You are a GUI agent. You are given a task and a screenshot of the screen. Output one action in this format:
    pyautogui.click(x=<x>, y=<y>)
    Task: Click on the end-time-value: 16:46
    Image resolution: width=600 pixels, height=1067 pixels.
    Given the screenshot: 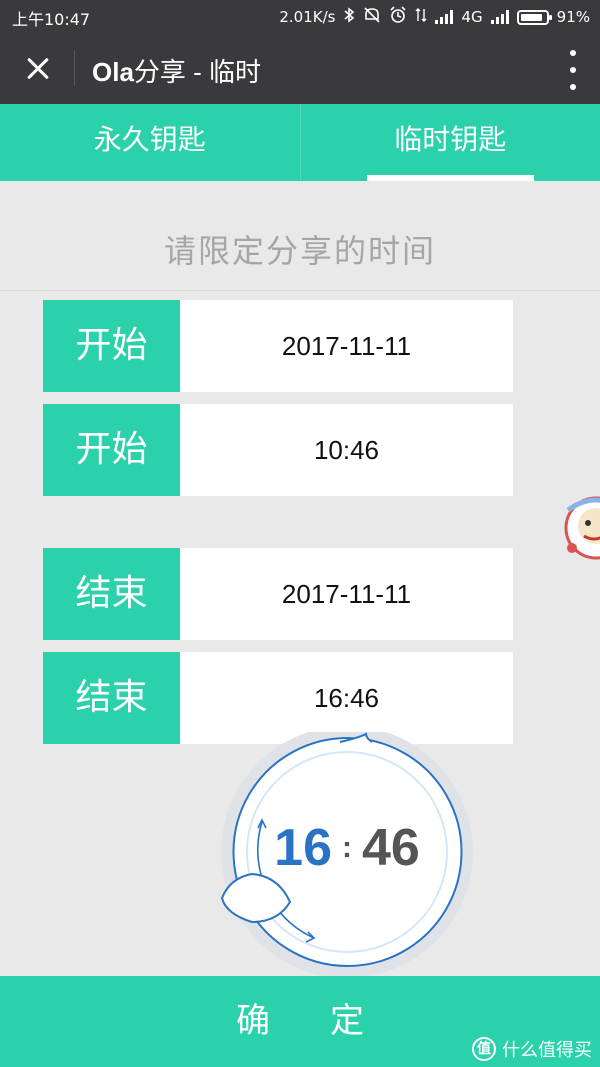 What is the action you would take?
    pyautogui.click(x=346, y=698)
    